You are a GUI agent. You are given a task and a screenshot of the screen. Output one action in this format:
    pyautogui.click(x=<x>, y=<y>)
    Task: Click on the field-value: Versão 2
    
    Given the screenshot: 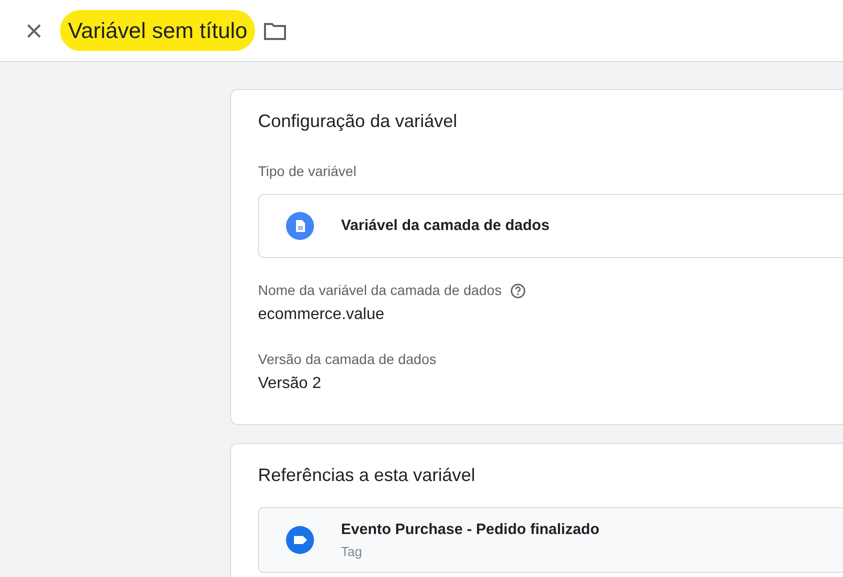 What is the action you would take?
    pyautogui.click(x=290, y=384)
    